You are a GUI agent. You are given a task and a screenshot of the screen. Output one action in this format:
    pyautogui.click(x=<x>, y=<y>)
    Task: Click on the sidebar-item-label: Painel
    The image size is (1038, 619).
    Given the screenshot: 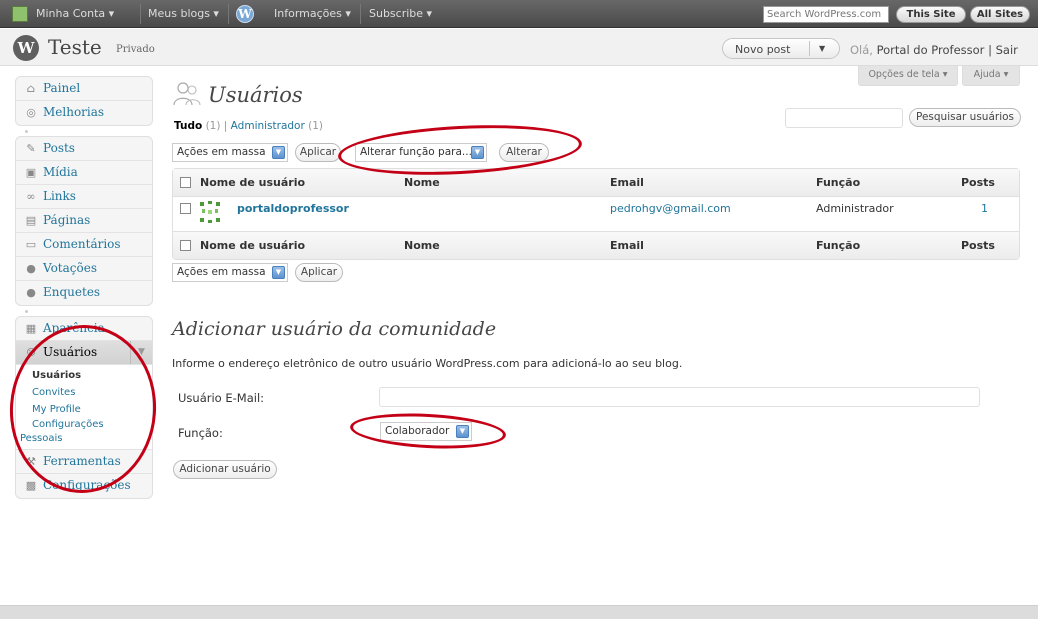 What is the action you would take?
    pyautogui.click(x=62, y=88)
    